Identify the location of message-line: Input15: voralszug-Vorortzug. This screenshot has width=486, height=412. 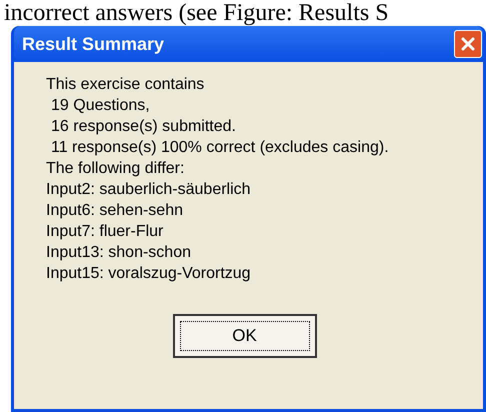
(149, 274).